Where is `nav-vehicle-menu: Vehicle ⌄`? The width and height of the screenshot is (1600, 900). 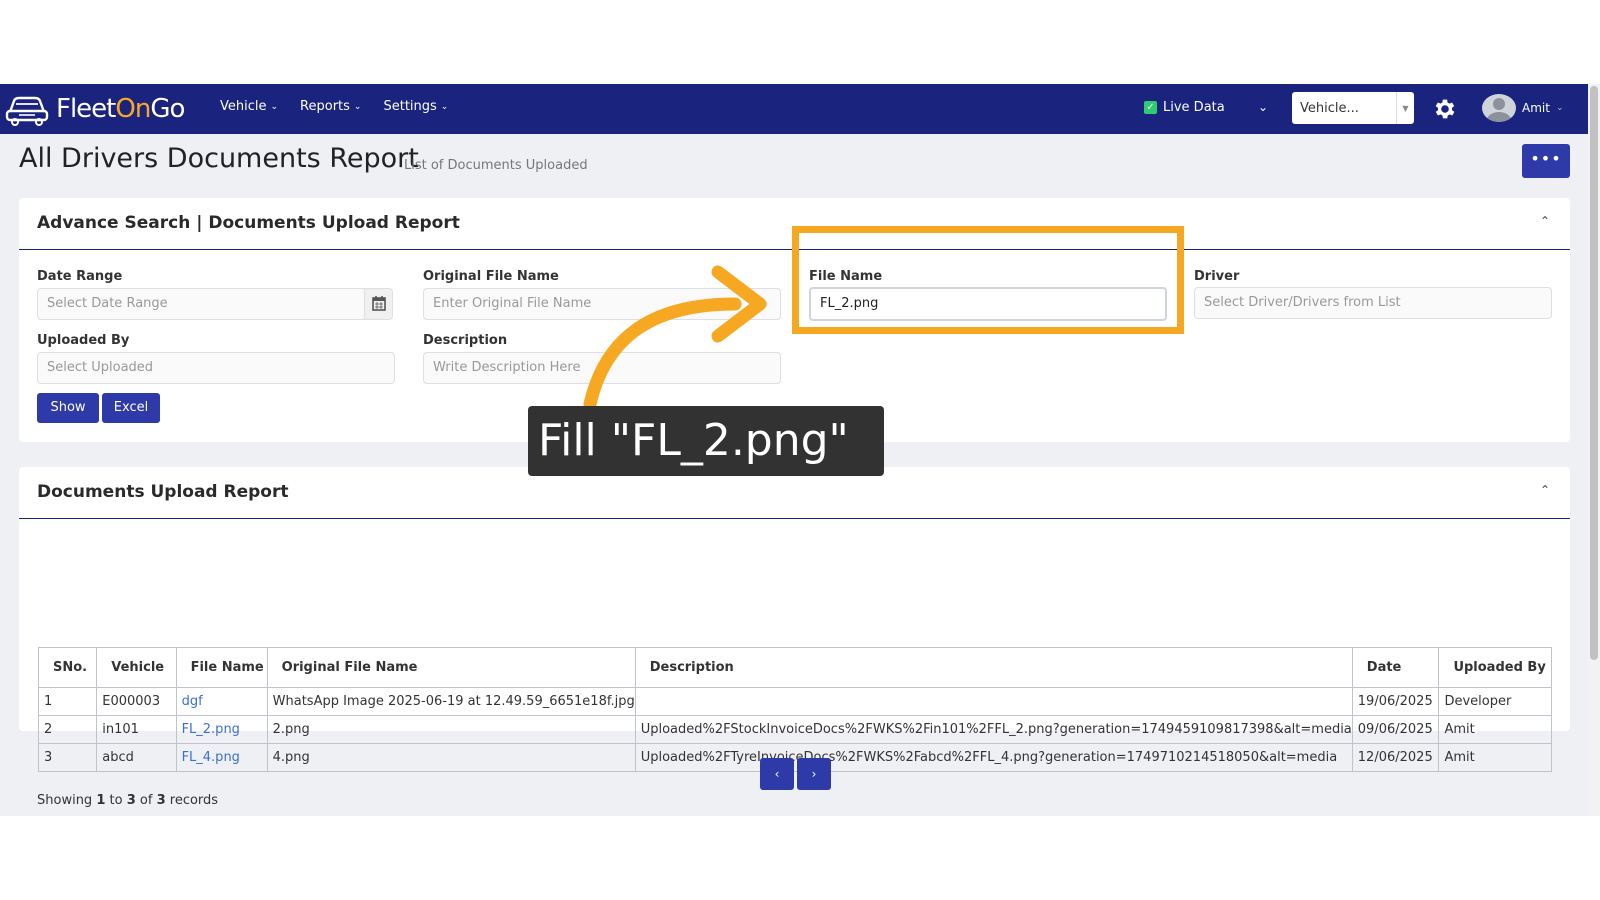 nav-vehicle-menu: Vehicle ⌄ is located at coordinates (249, 106).